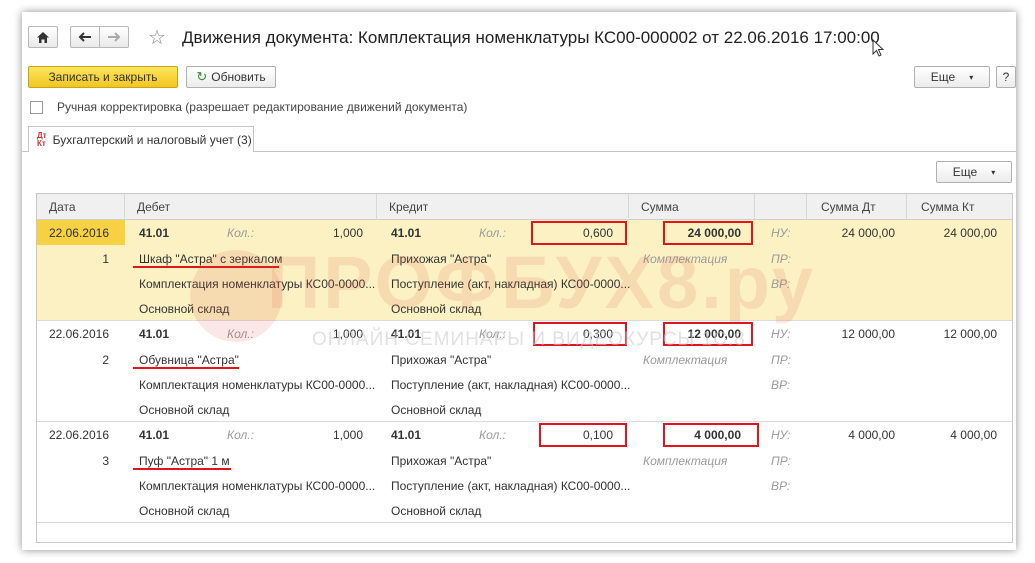 Image resolution: width=1035 pixels, height=563 pixels. I want to click on sum-dt: 12 000,00, so click(868, 334).